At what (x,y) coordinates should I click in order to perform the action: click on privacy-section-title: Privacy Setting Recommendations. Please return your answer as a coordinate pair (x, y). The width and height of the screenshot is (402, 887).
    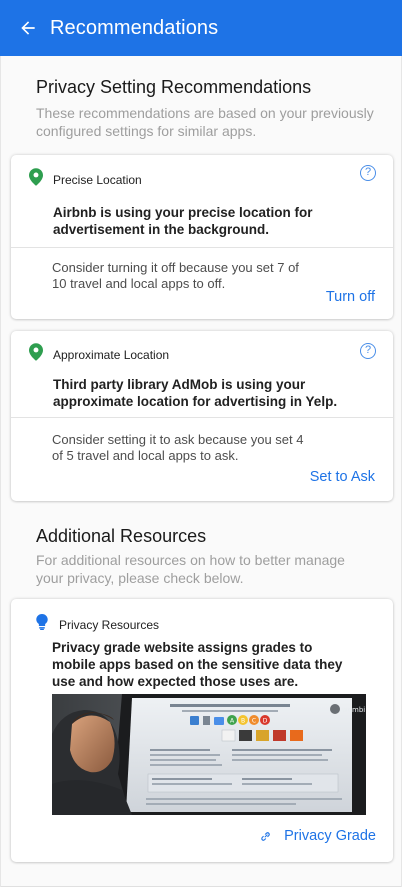
    Looking at the image, I should click on (174, 87).